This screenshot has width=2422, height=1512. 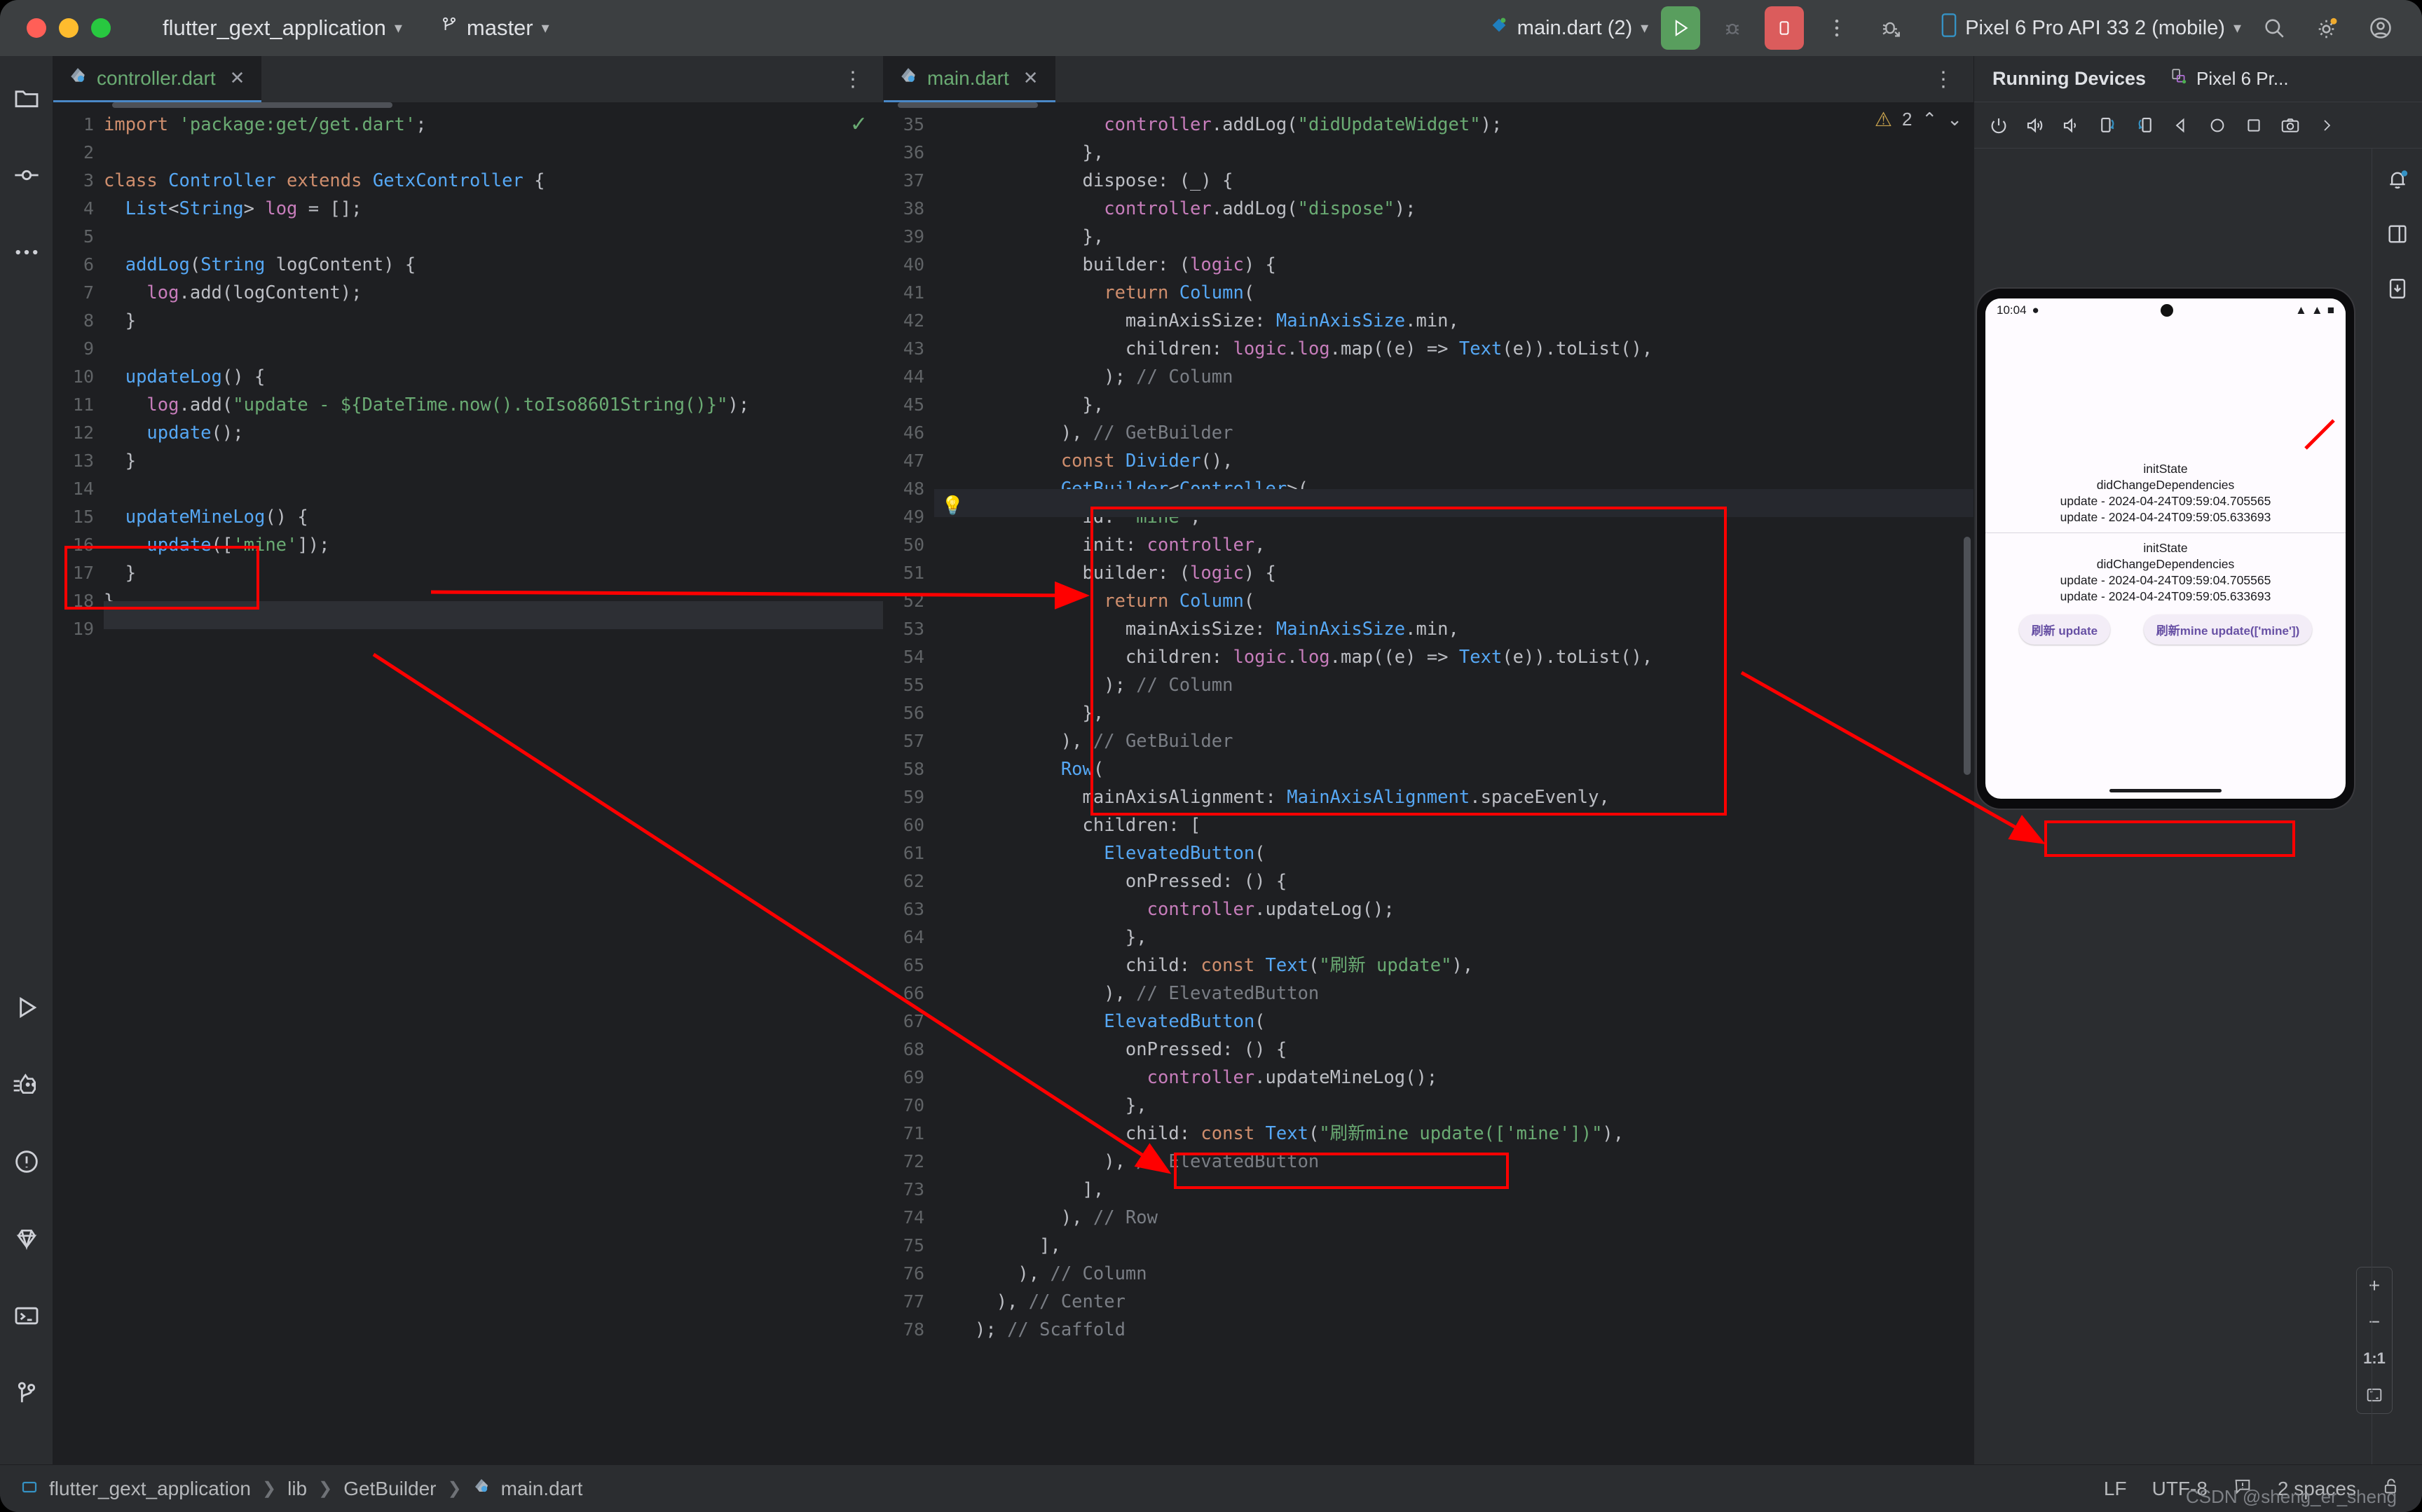 I want to click on screenshot-icon, so click(x=2290, y=125).